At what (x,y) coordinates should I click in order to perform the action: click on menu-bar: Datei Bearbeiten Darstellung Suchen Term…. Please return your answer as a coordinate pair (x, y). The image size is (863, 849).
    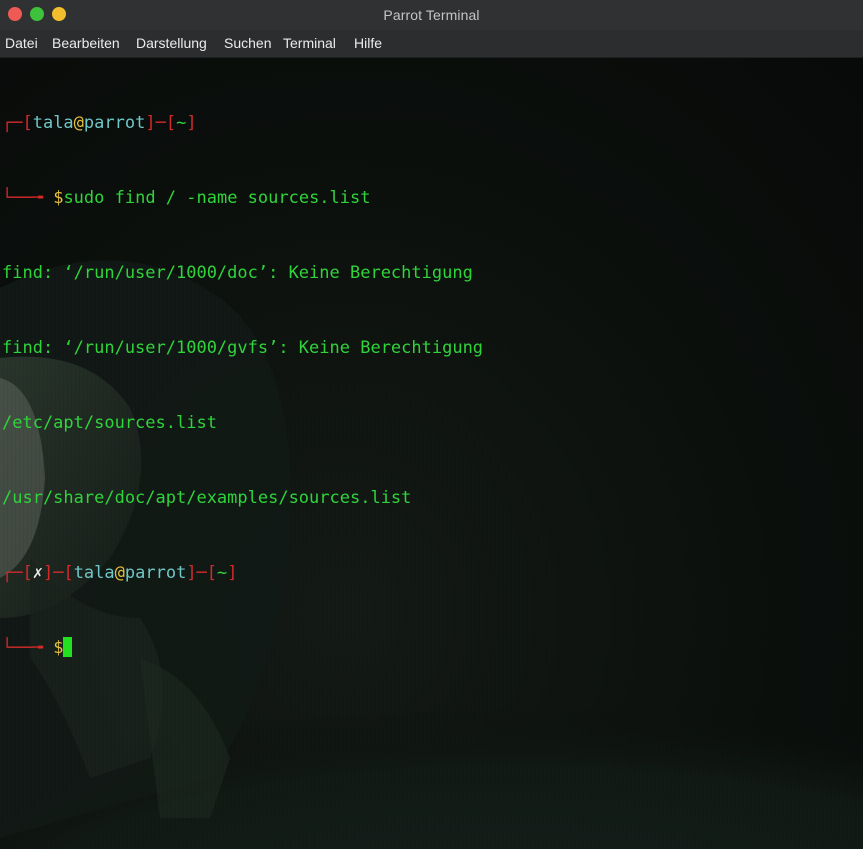
    Looking at the image, I should click on (431, 44).